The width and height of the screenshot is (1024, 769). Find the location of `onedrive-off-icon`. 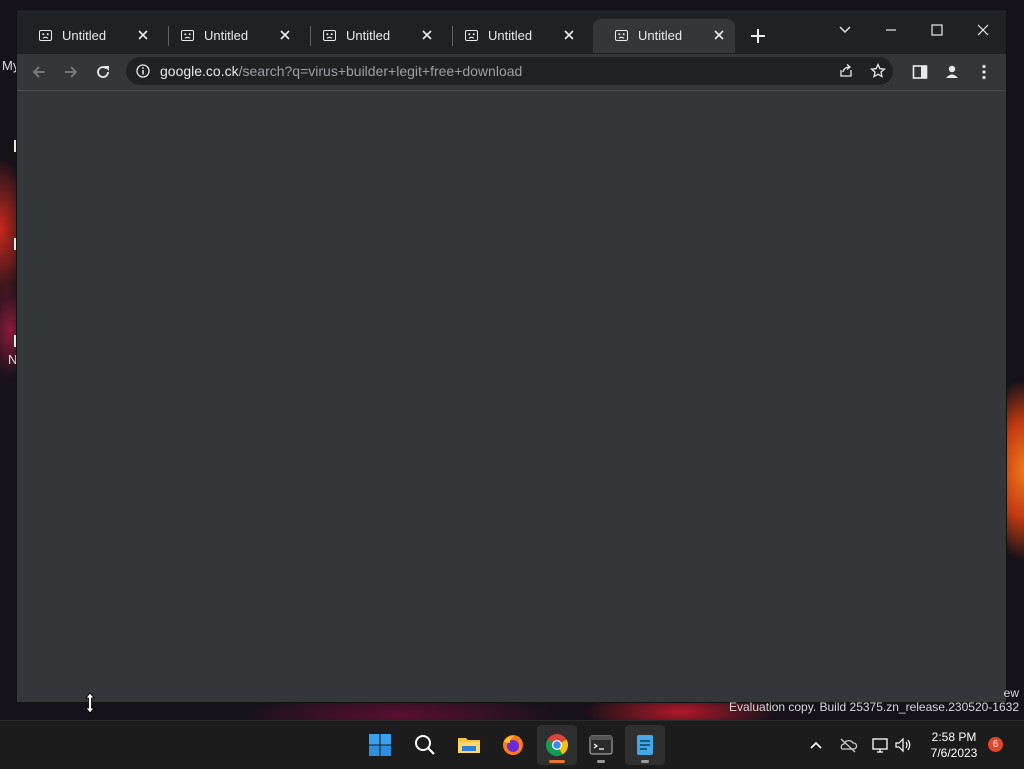

onedrive-off-icon is located at coordinates (848, 745).